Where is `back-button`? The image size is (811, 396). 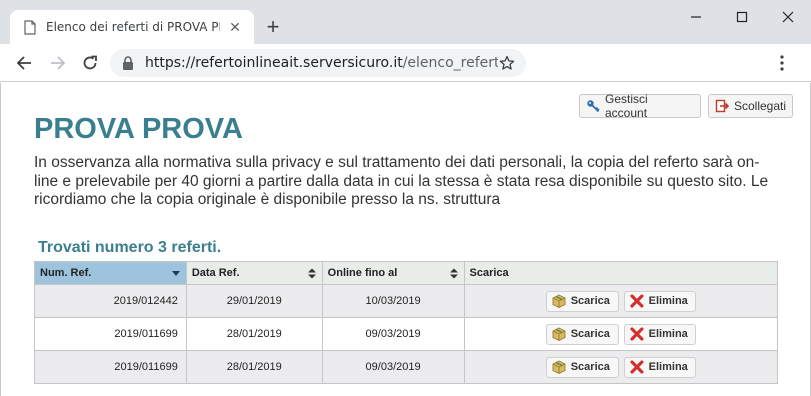
back-button is located at coordinates (24, 63).